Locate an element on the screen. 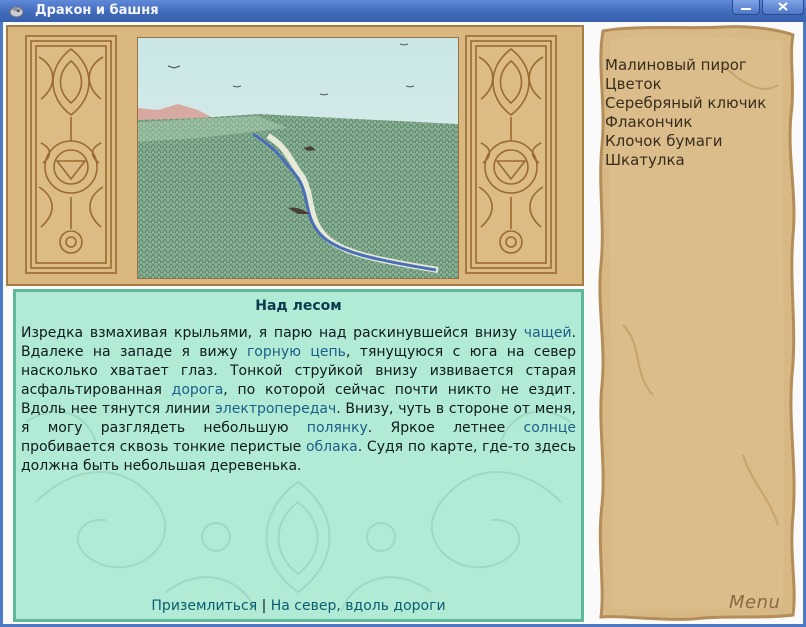 Image resolution: width=806 pixels, height=627 pixels. window-title: Дракон и башня is located at coordinates (97, 10).